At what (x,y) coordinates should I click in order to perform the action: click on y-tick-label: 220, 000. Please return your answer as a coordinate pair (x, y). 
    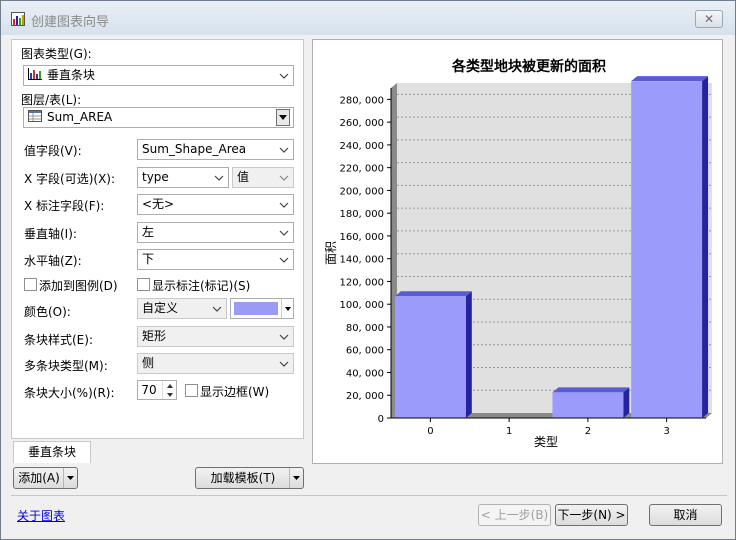
    Looking at the image, I should click on (361, 169).